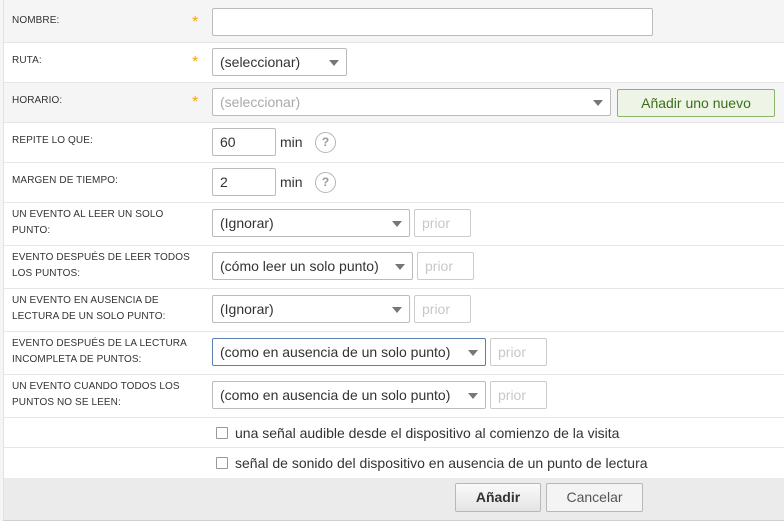 This screenshot has width=784, height=521. I want to click on add-button: Añadir, so click(498, 497).